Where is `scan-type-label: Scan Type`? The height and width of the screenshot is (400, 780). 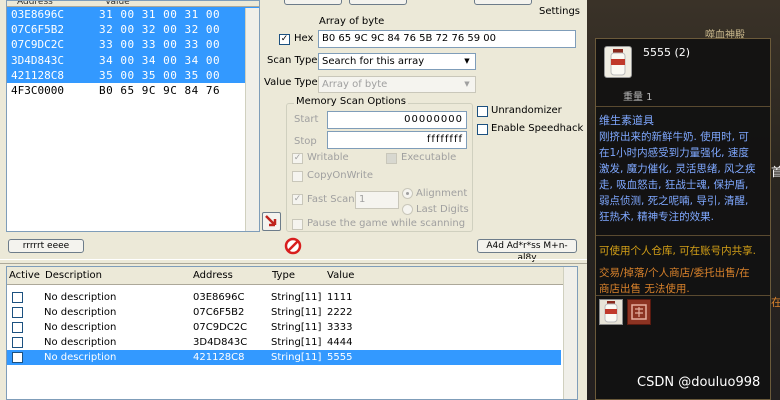
scan-type-label: Scan Type is located at coordinates (292, 60).